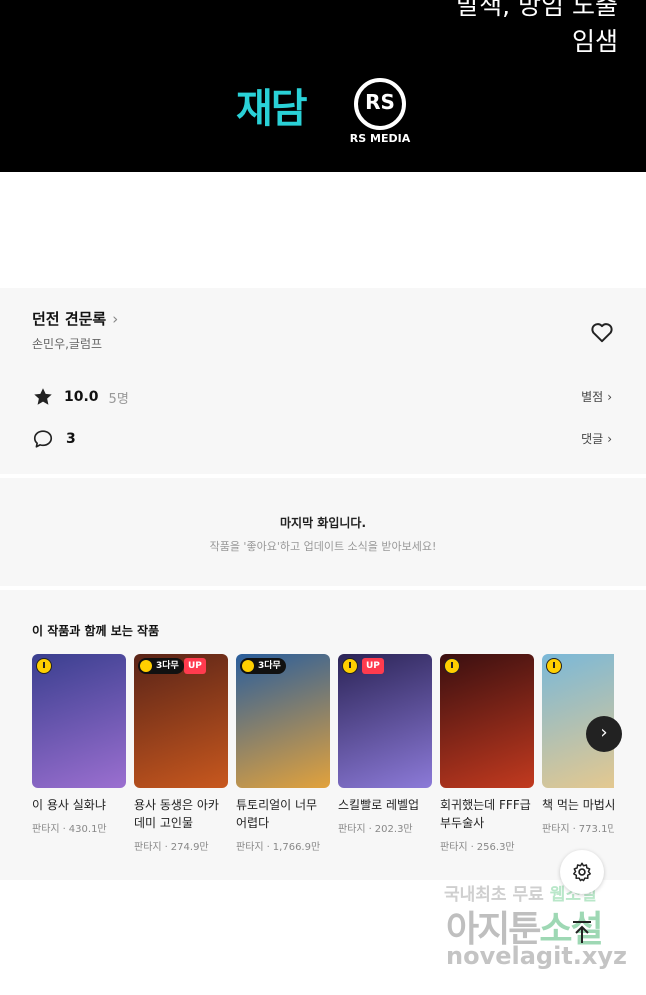  What do you see at coordinates (380, 102) in the screenshot?
I see `rs-logo-letters: RS` at bounding box center [380, 102].